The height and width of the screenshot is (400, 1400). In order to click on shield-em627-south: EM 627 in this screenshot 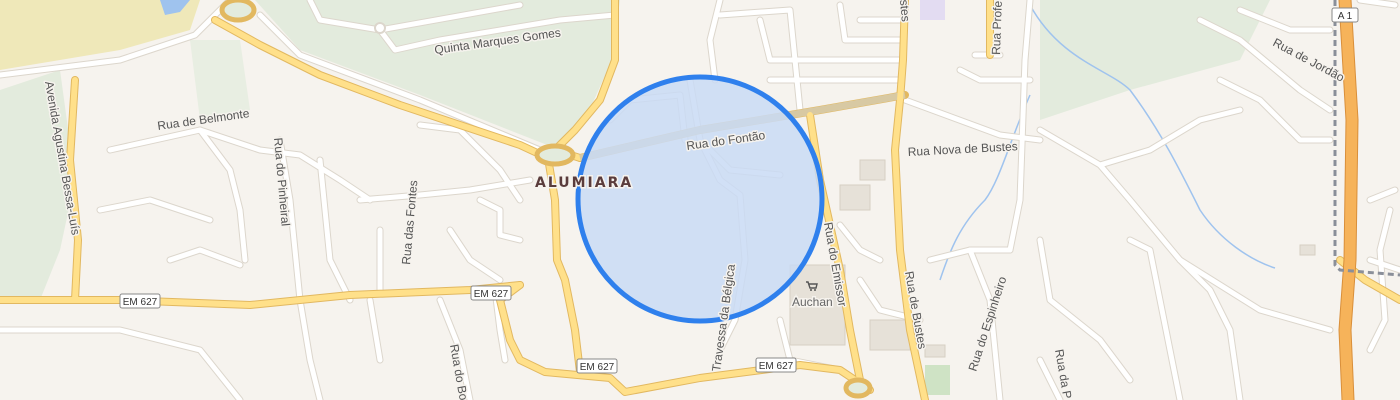, I will do `click(597, 366)`.